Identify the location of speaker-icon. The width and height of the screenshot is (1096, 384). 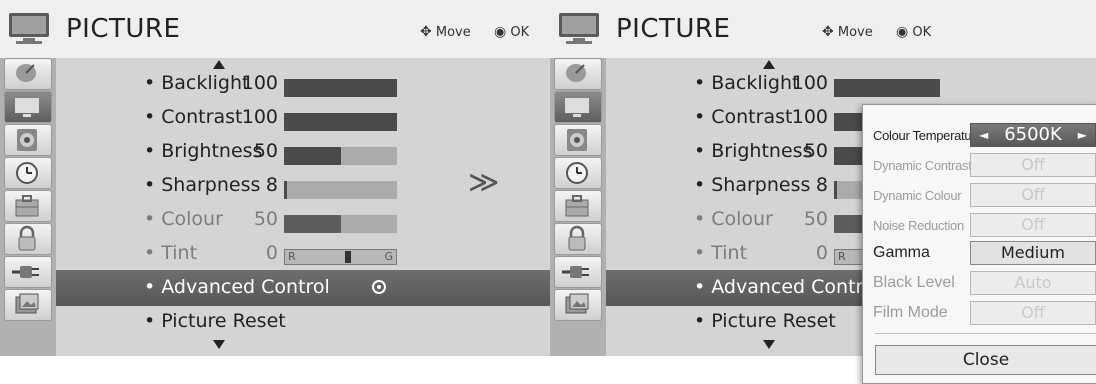
(27, 140).